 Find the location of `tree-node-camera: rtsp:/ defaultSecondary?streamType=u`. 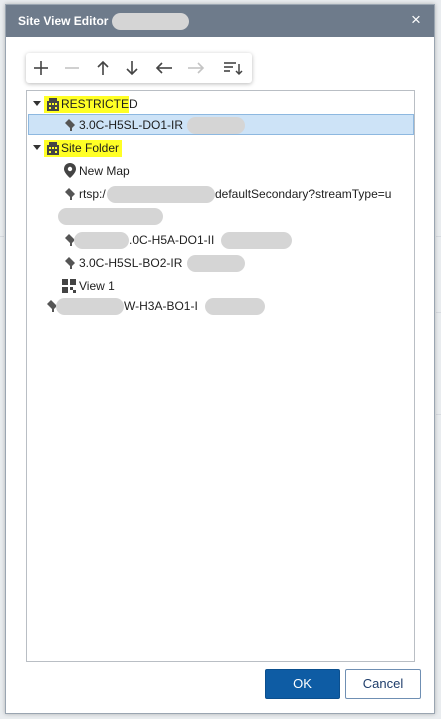

tree-node-camera: rtsp:/ defaultSecondary?streamType=u is located at coordinates (220, 194).